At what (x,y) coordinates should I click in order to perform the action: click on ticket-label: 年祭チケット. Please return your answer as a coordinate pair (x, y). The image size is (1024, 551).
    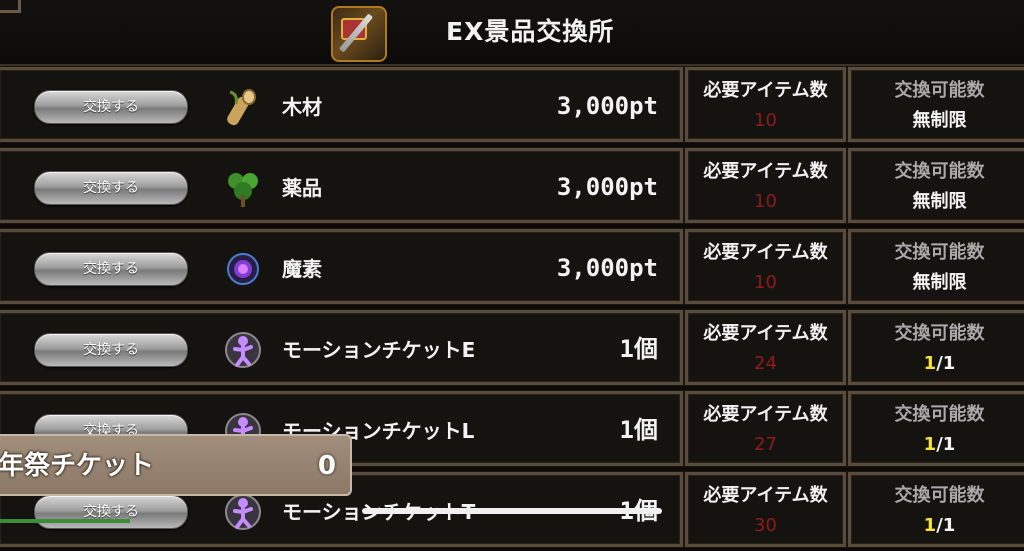
    Looking at the image, I should click on (77, 466).